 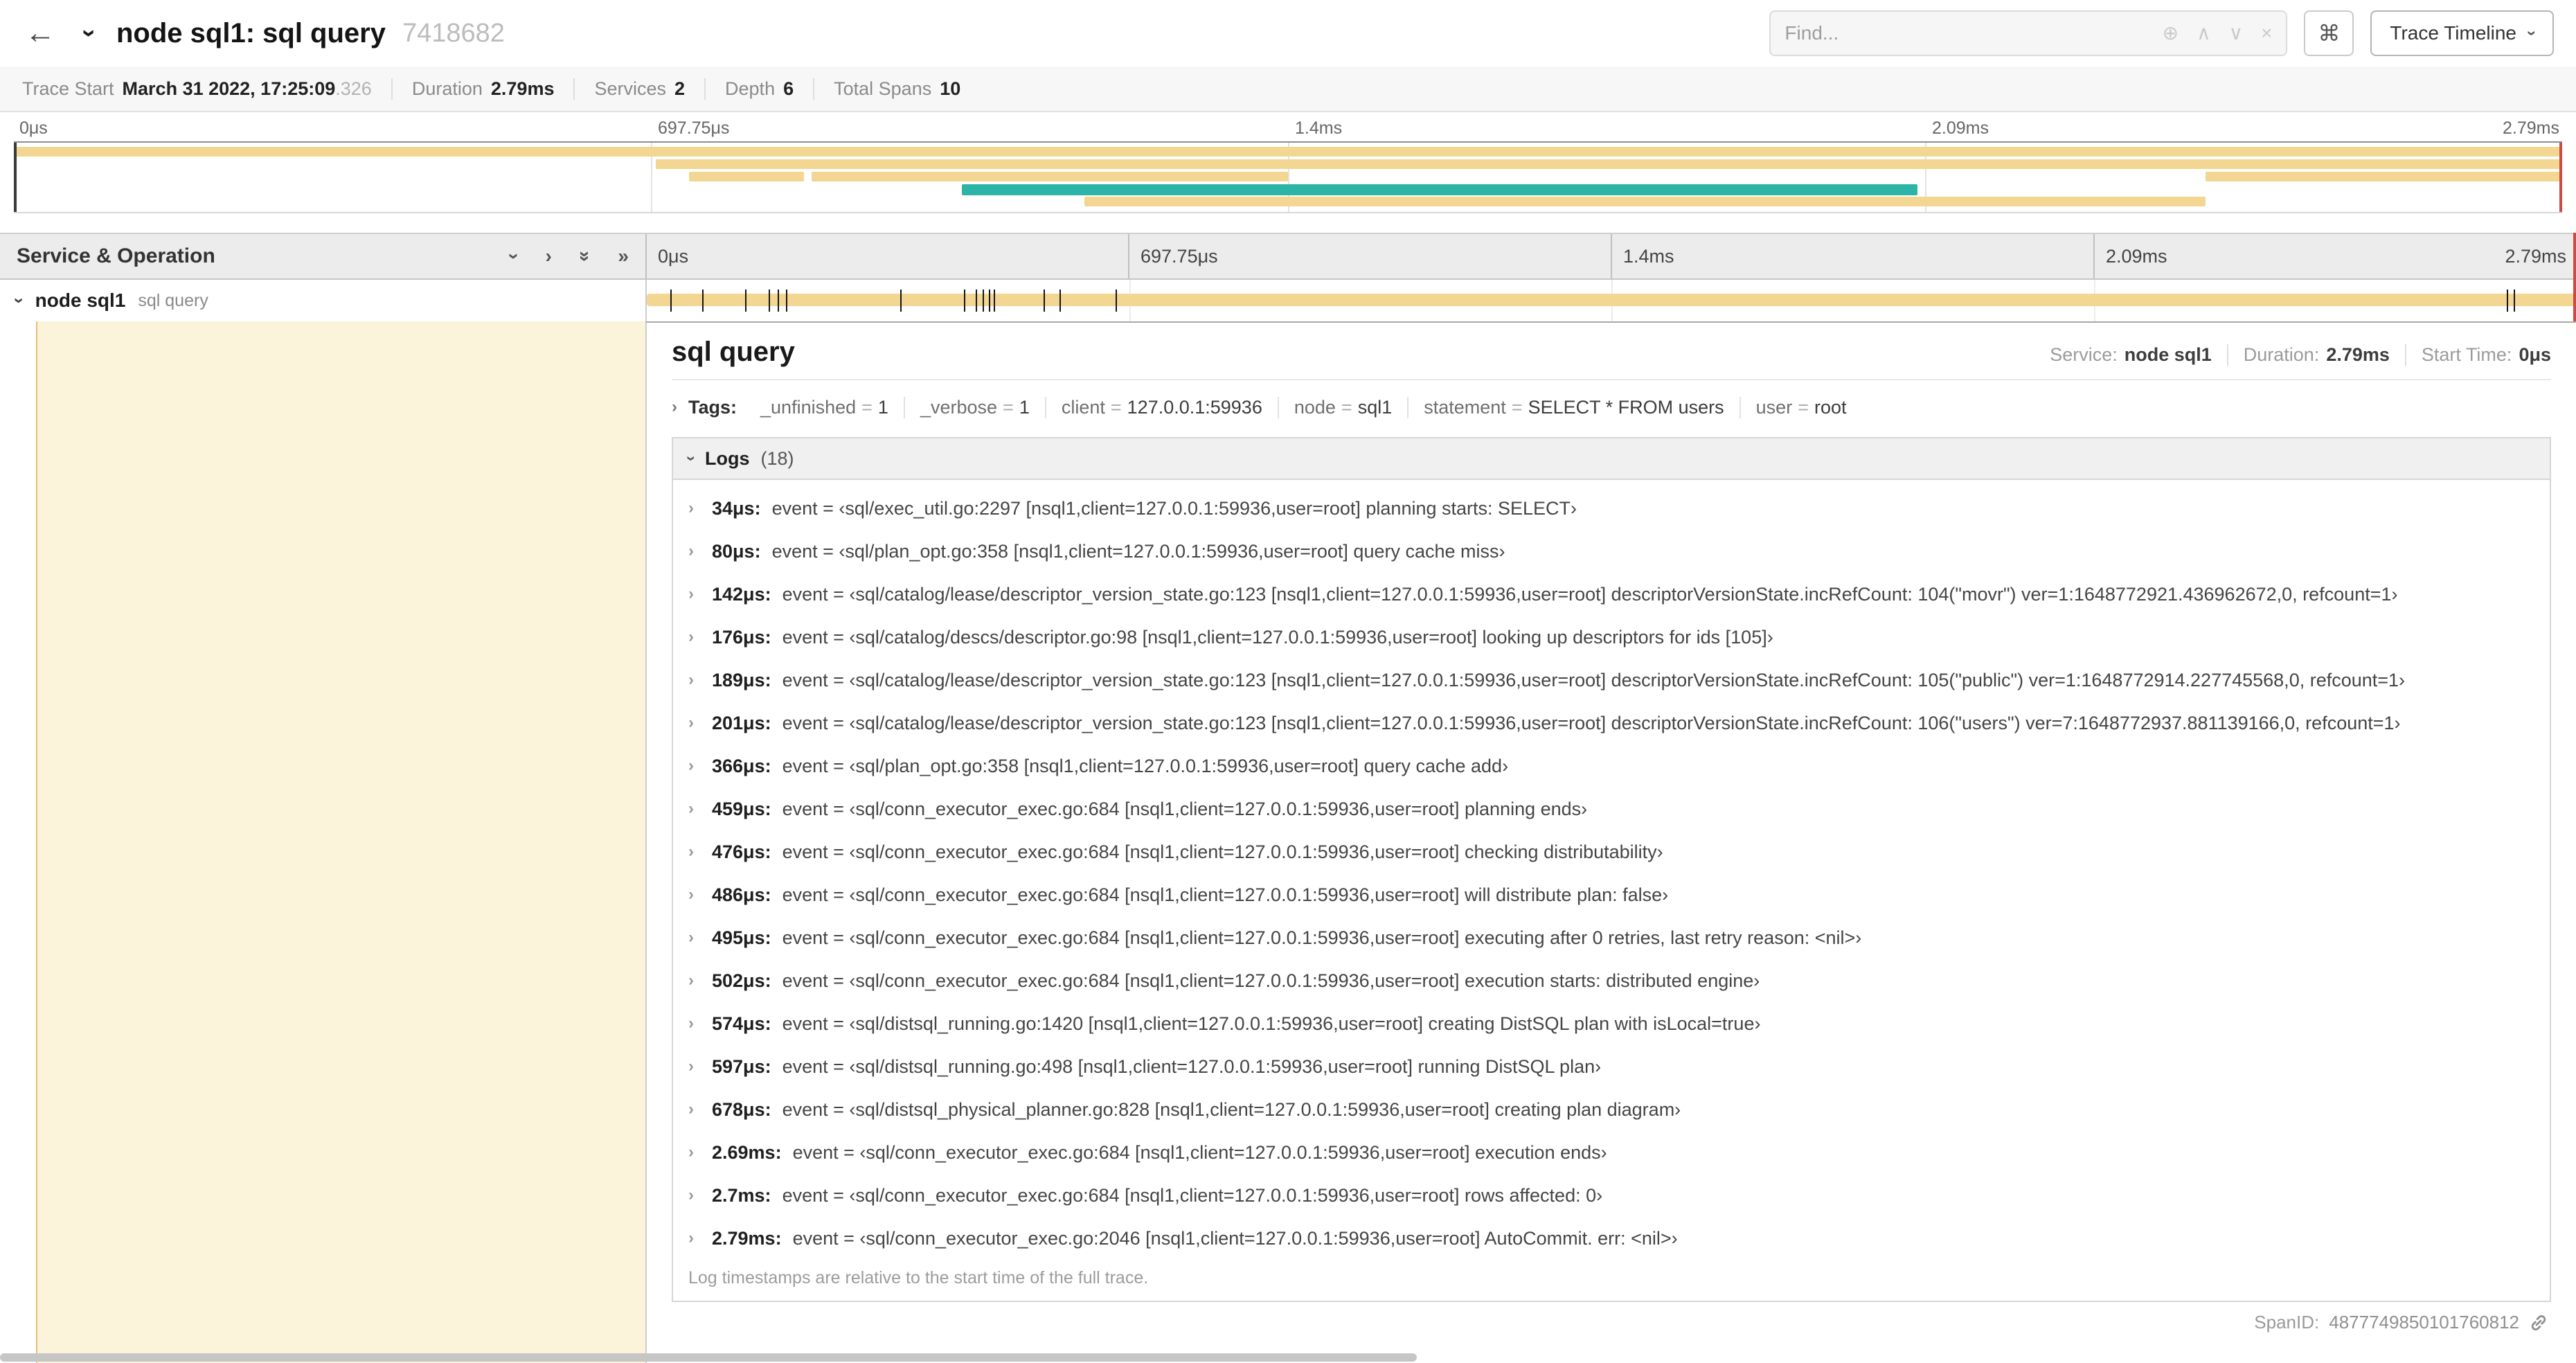 I want to click on stat-value: March 31 2022, 17:25:09, so click(x=229, y=89).